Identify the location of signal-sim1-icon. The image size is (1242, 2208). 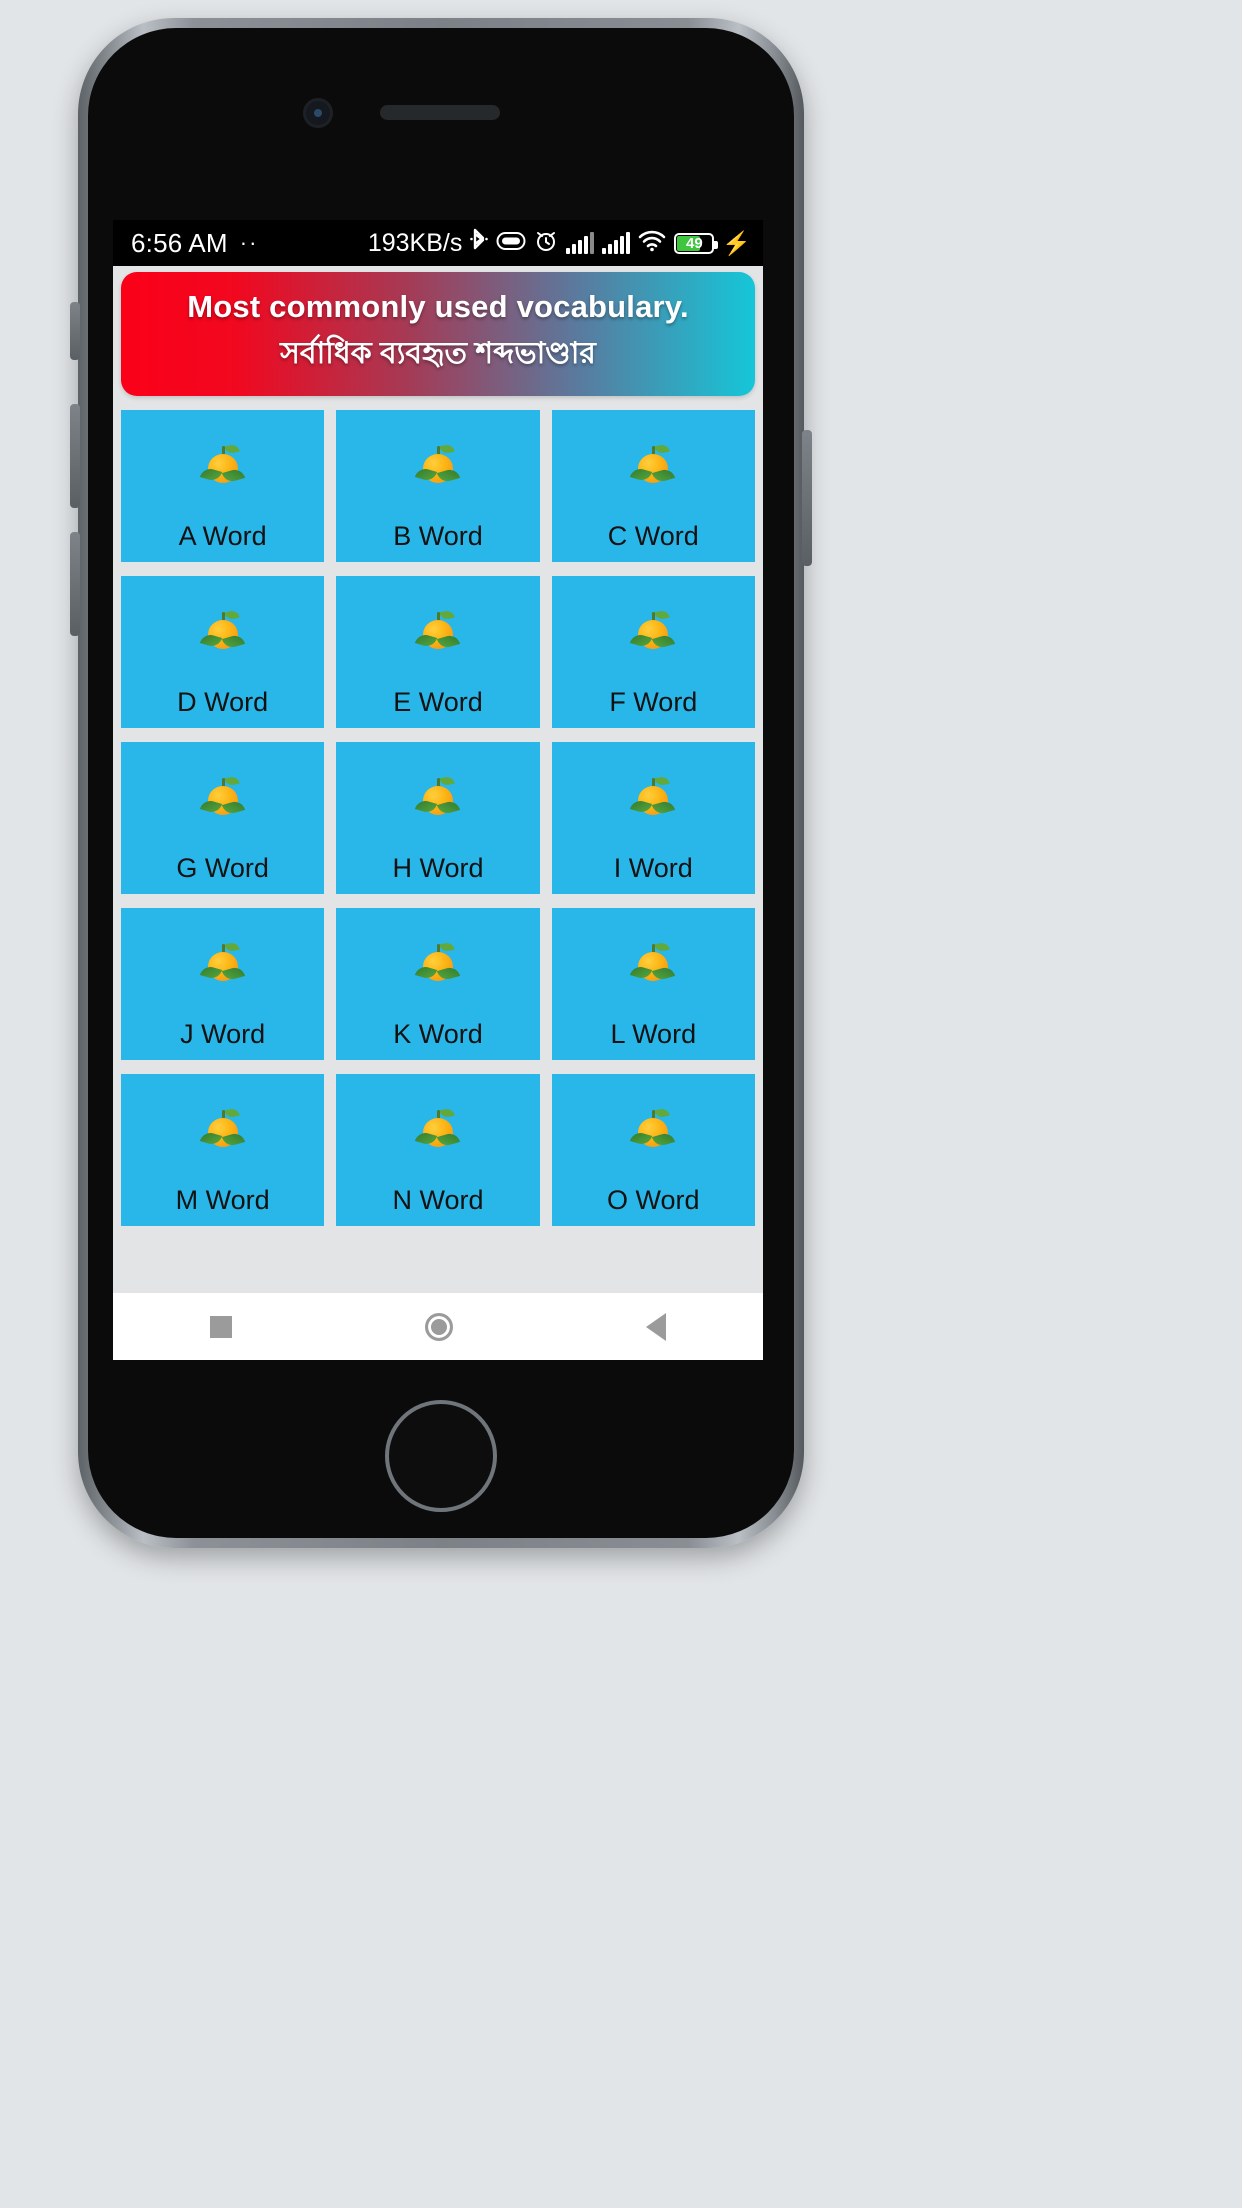
(580, 243).